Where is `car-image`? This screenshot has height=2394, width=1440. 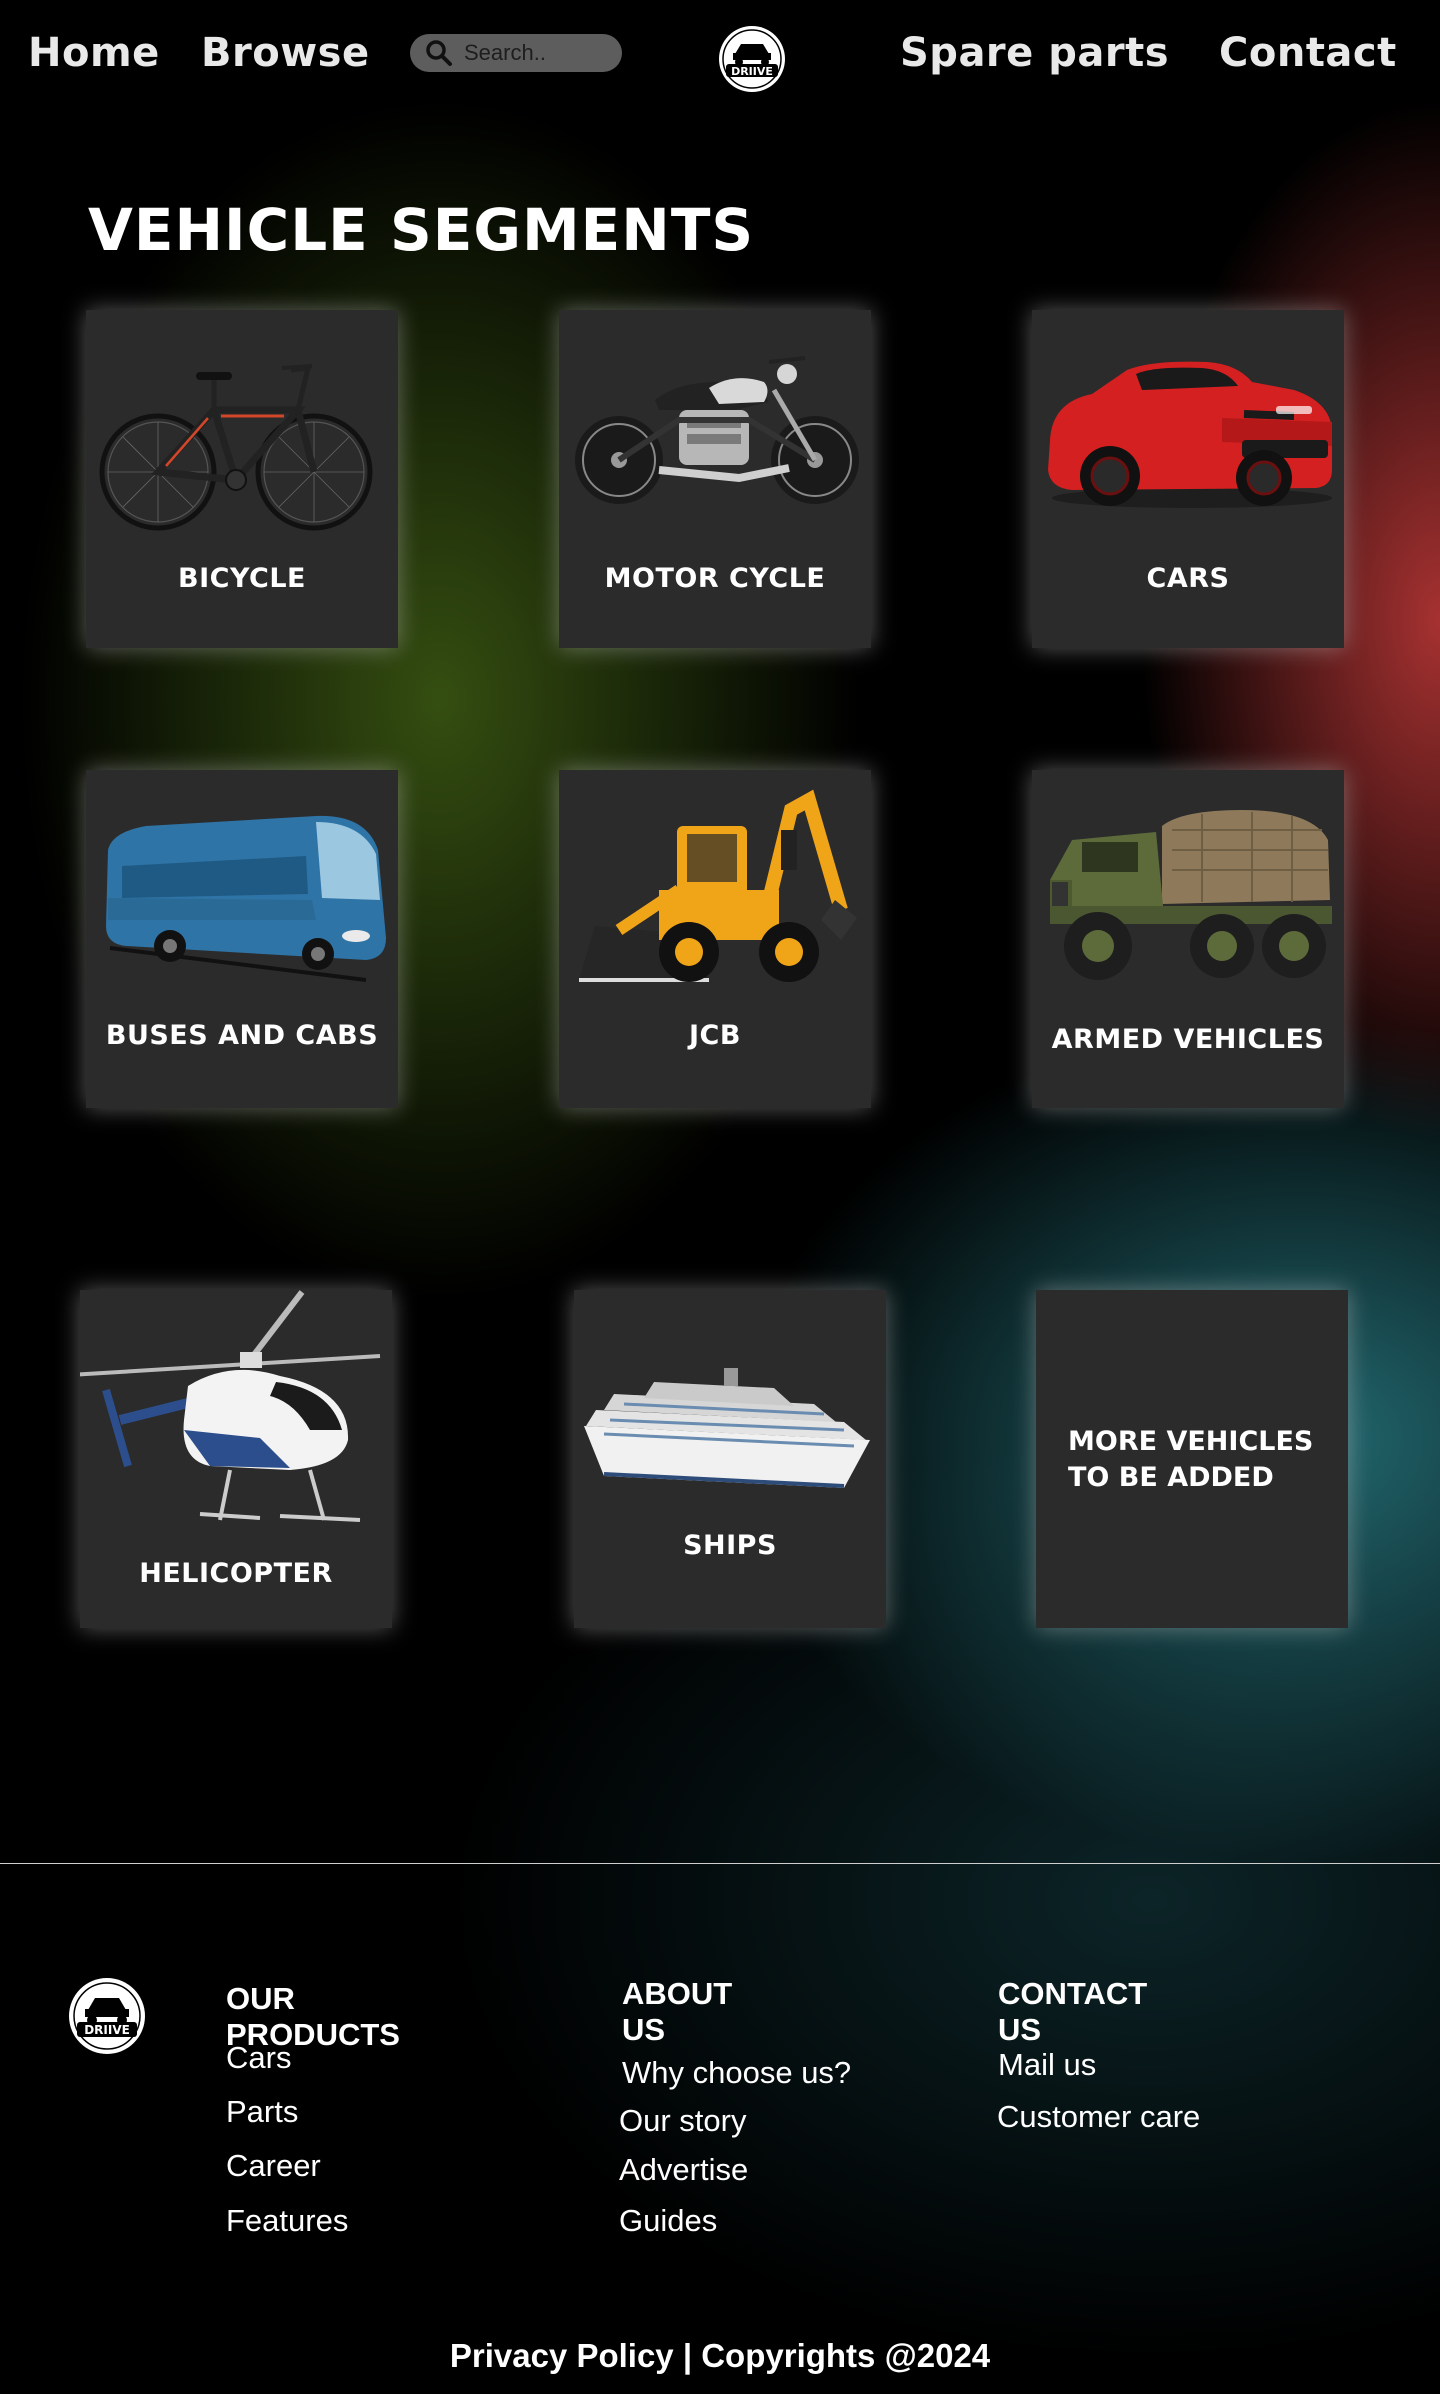
car-image is located at coordinates (1190, 434).